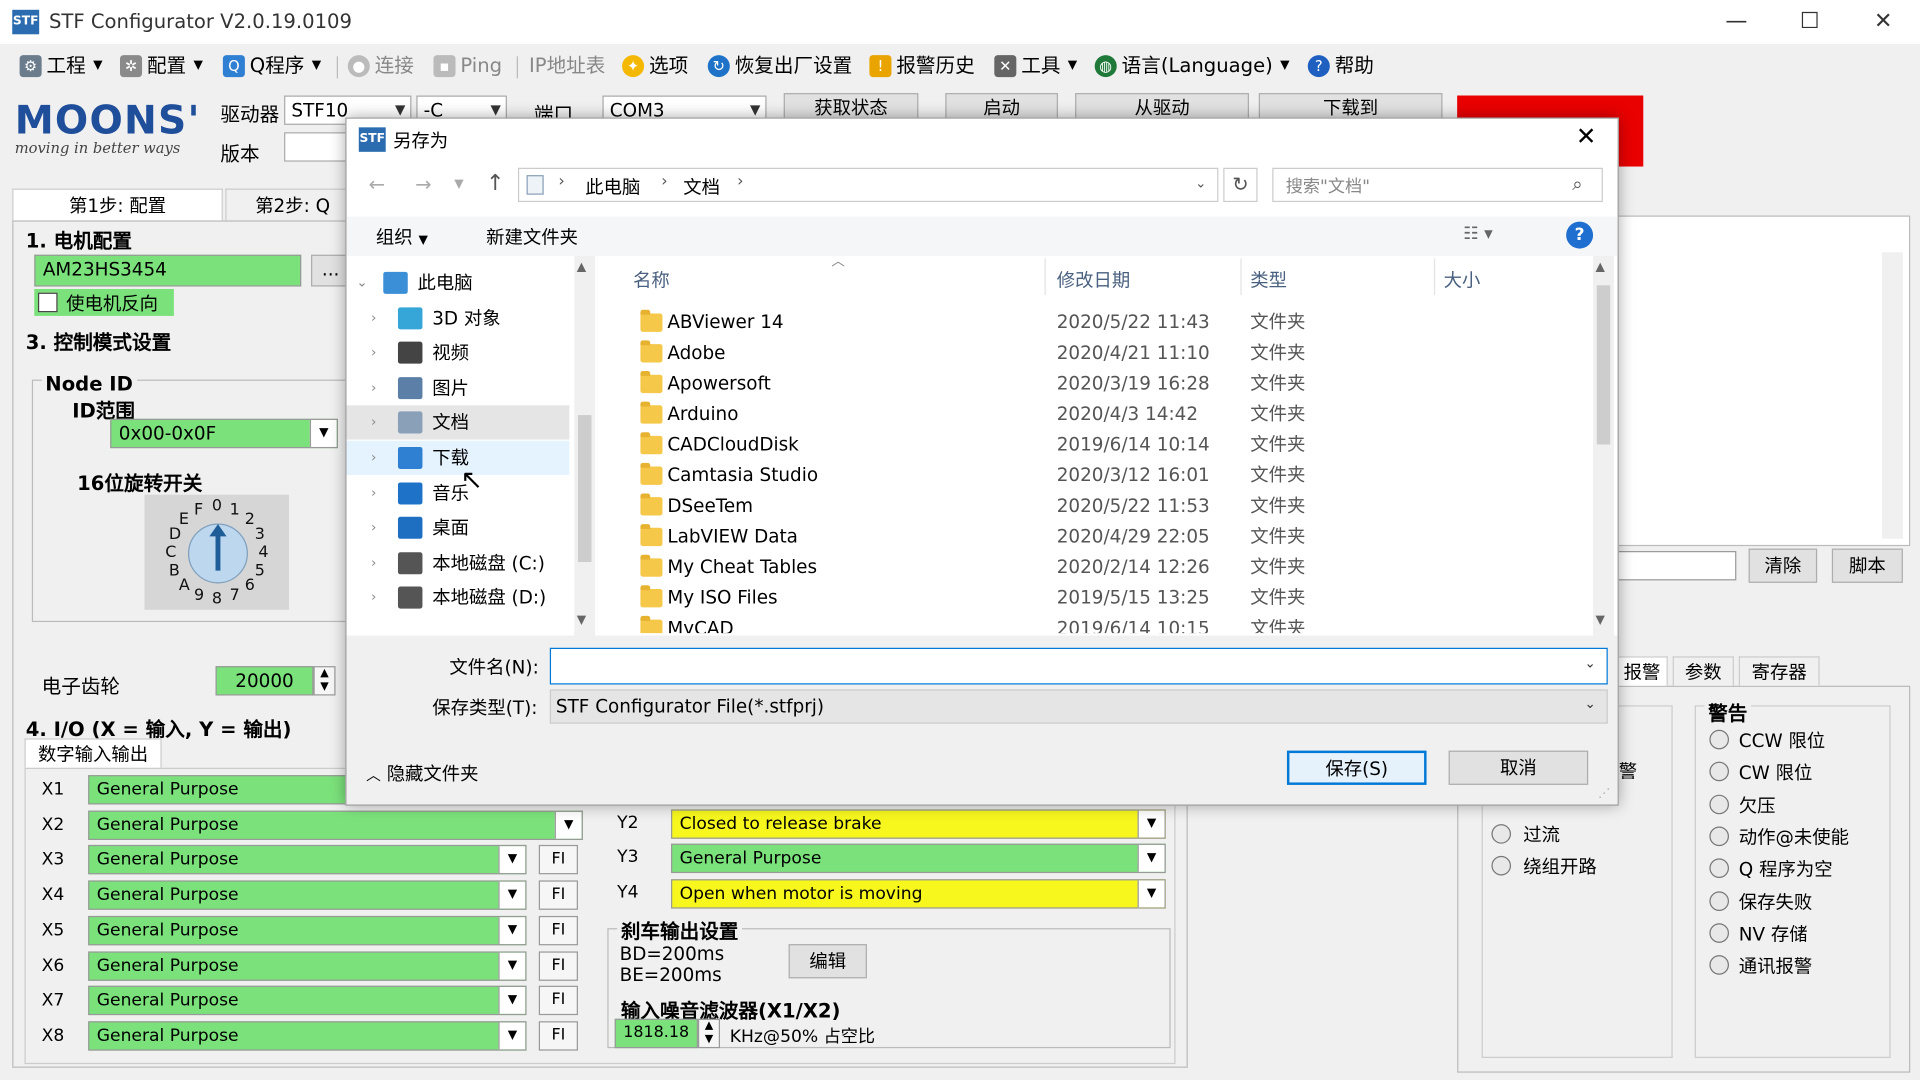  I want to click on filename-input: ⌄, so click(1078, 666).